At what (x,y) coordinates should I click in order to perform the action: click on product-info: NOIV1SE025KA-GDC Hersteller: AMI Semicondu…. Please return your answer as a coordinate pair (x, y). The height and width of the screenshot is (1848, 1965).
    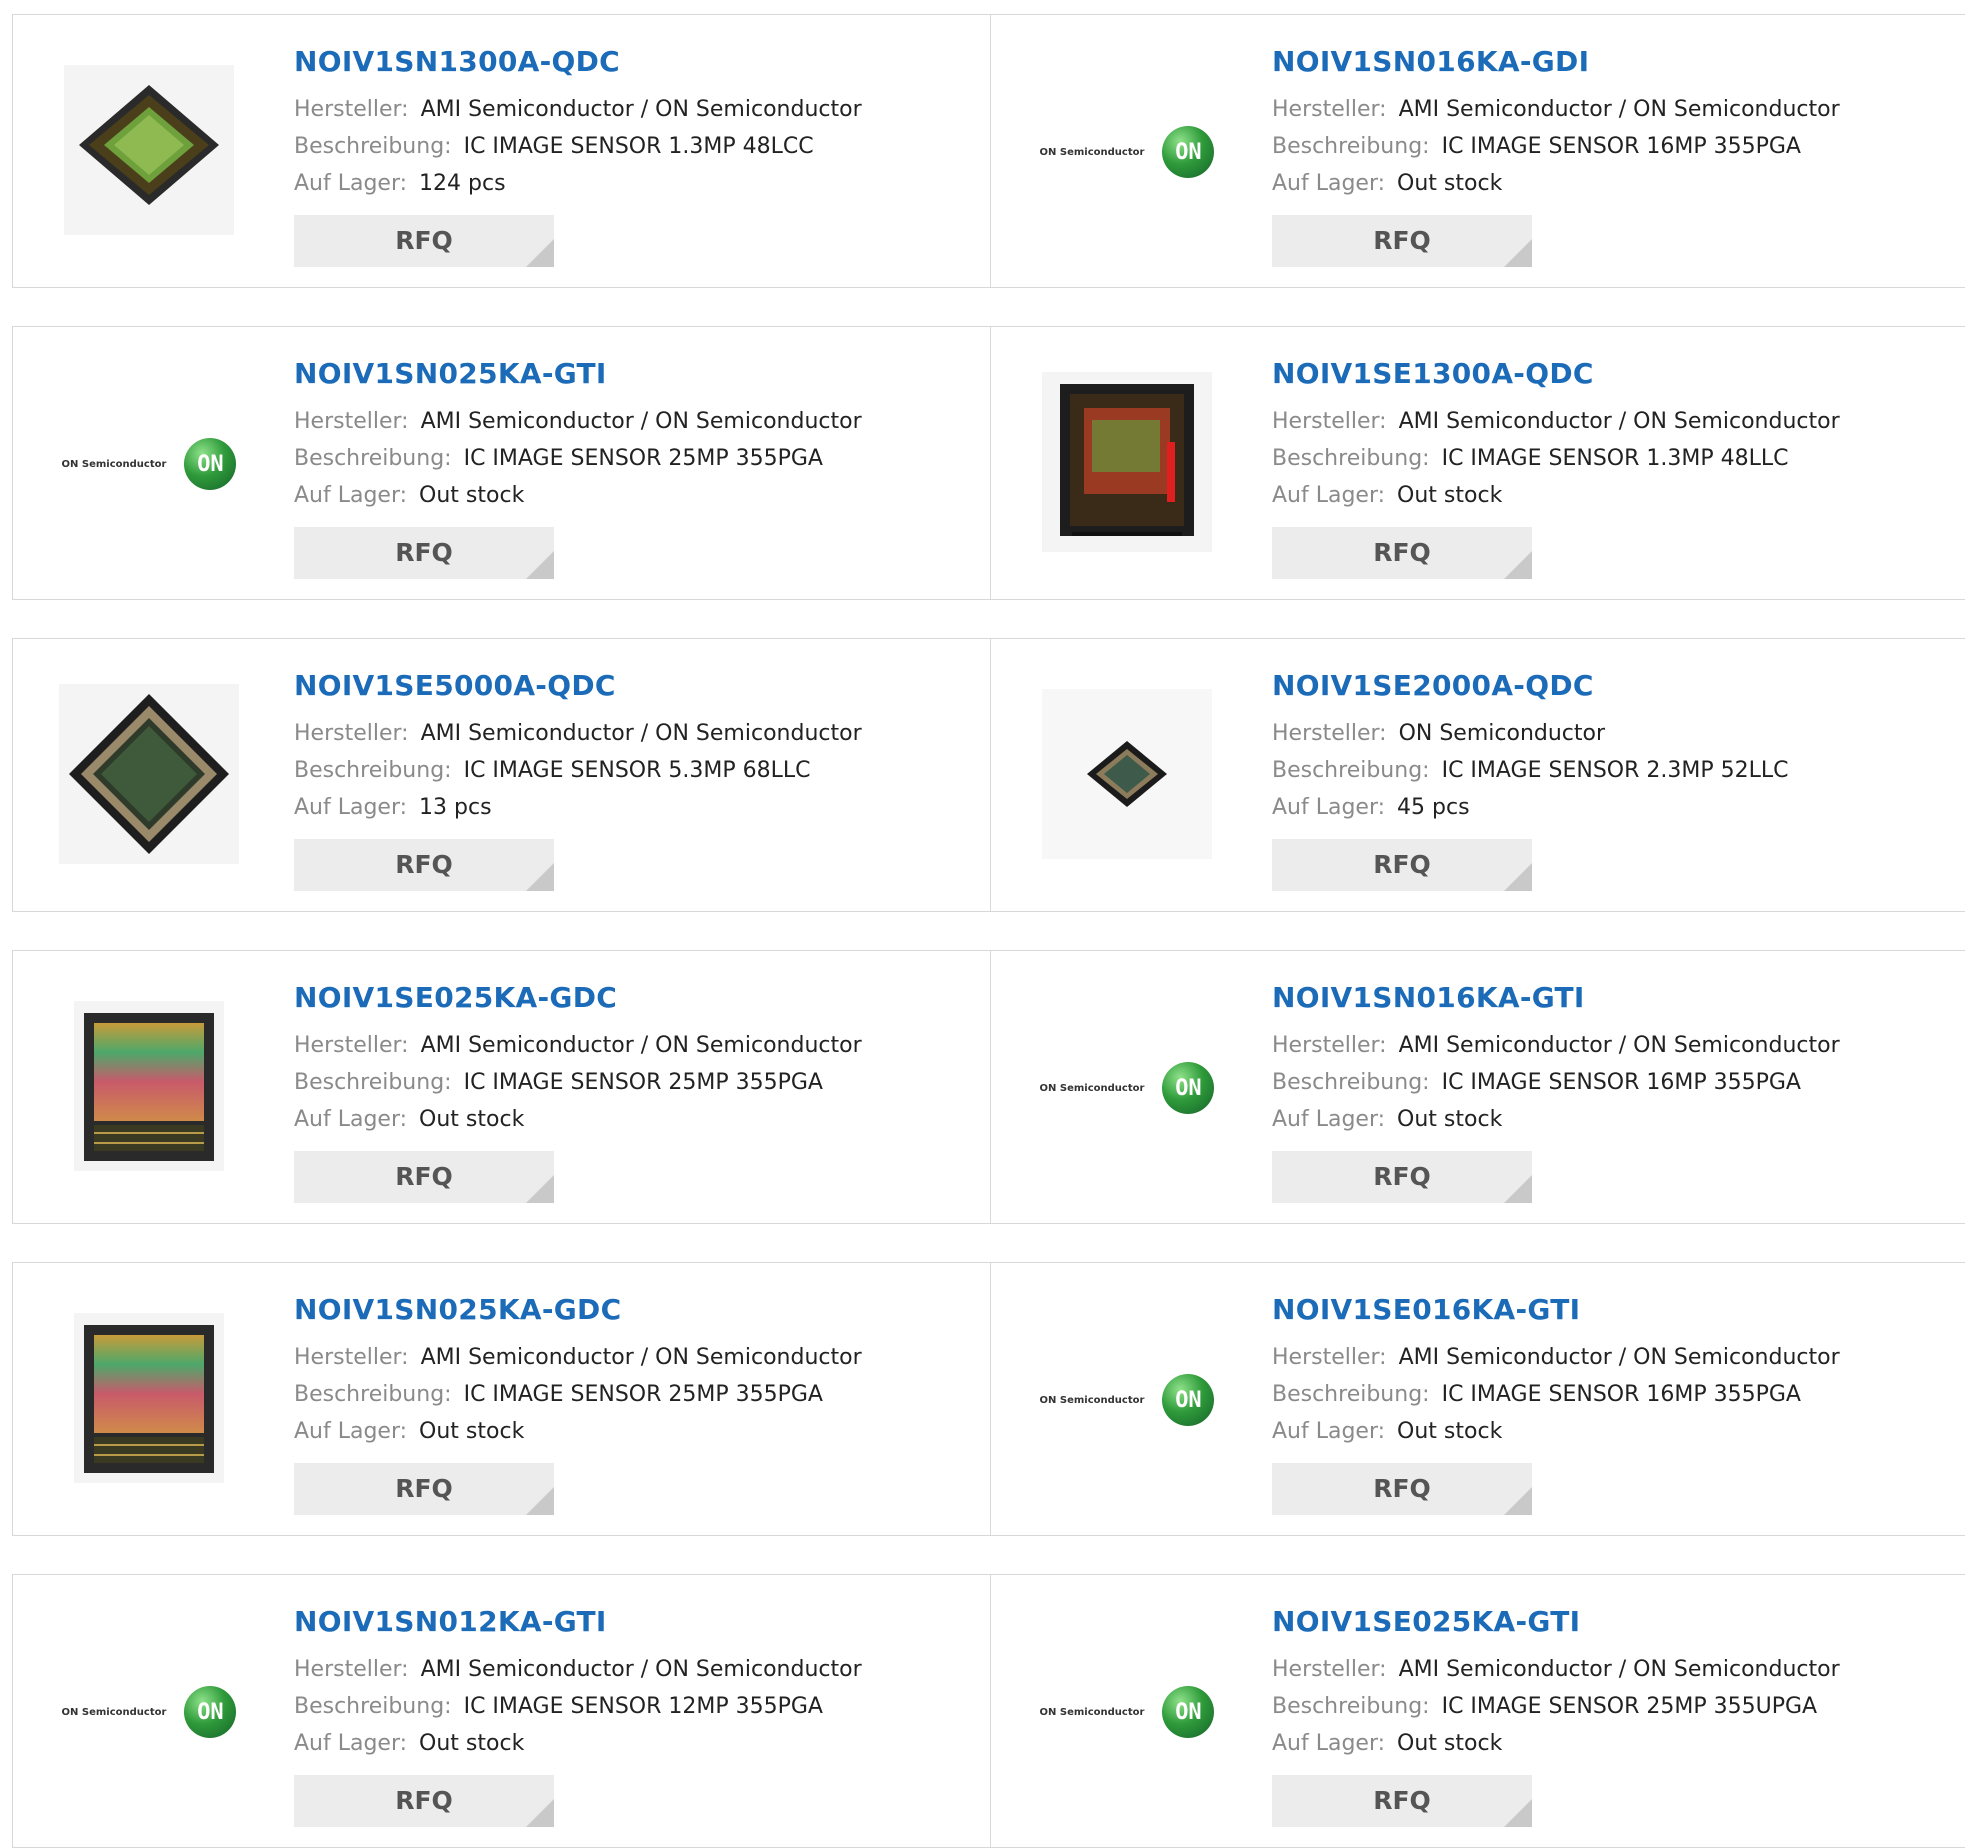
    Looking at the image, I should click on (578, 1059).